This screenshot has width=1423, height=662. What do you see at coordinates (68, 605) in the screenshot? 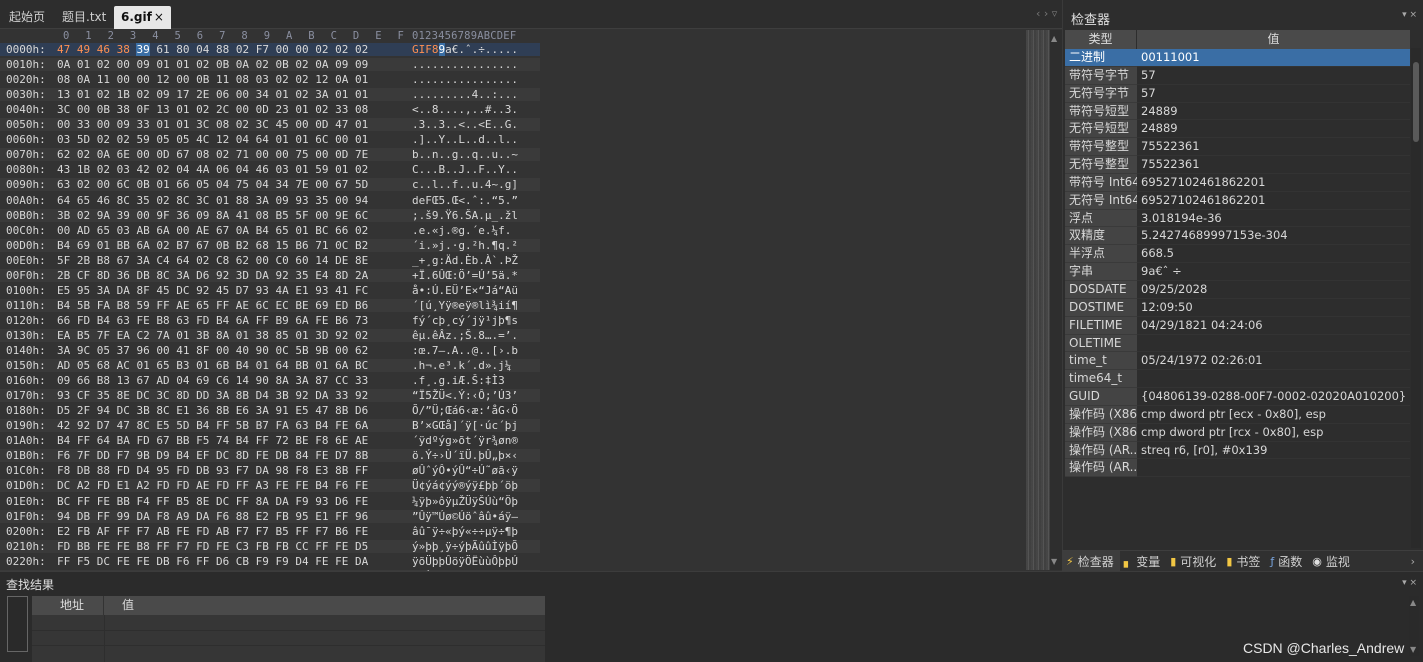
I see `column-header-address: 地址` at bounding box center [68, 605].